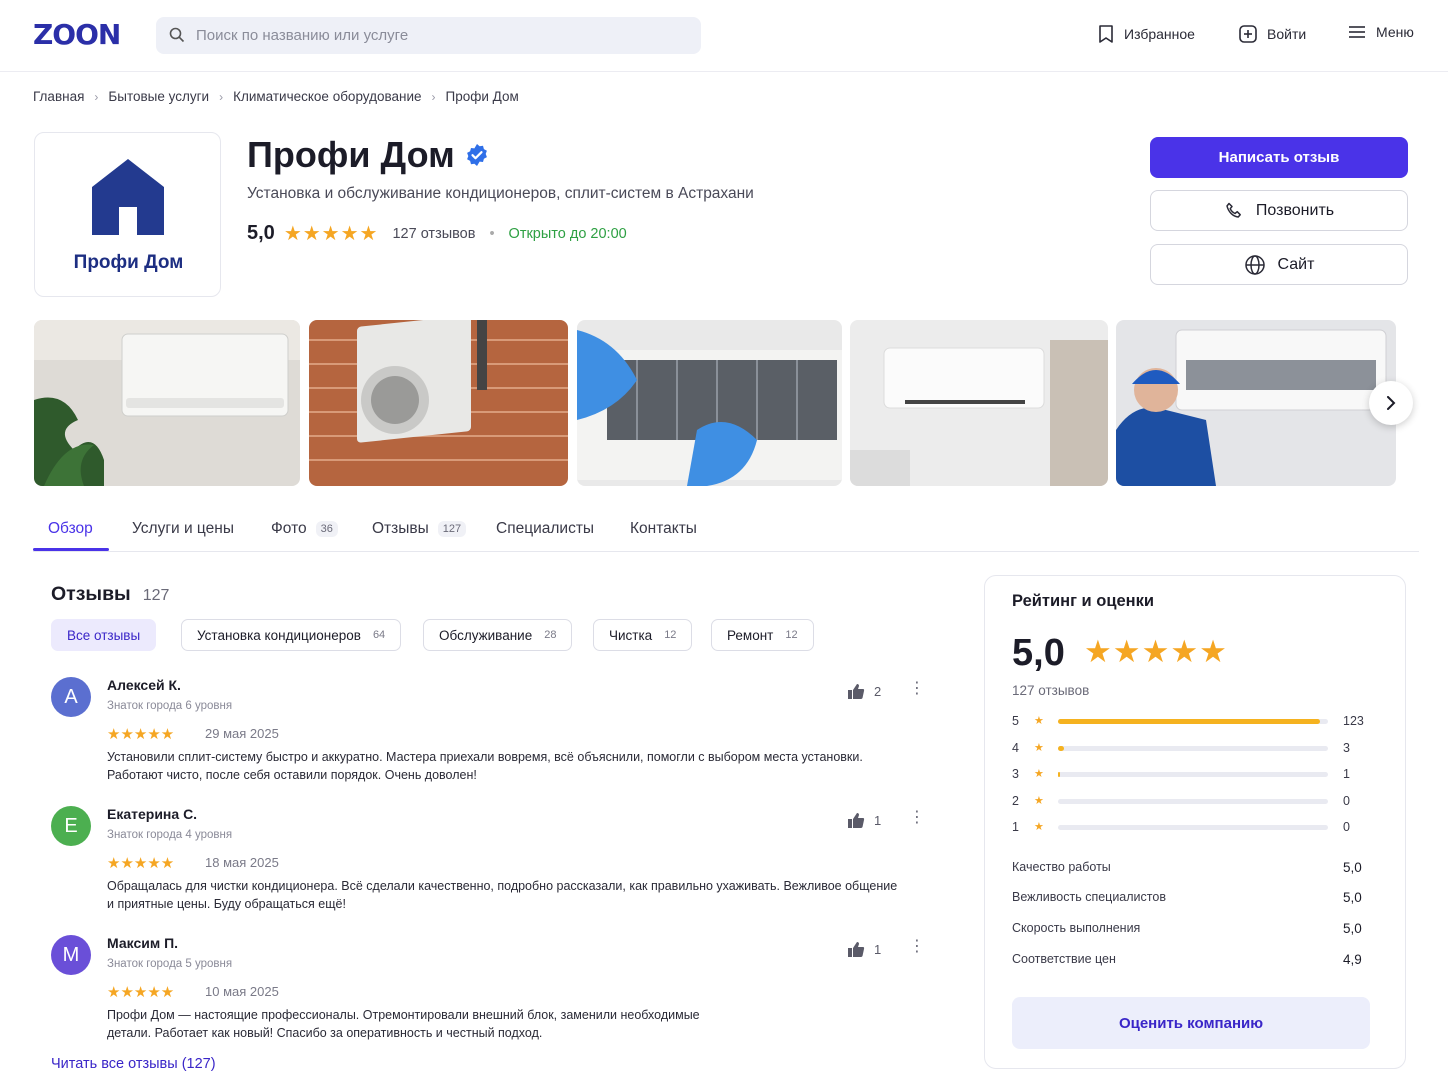  I want to click on reviewer-name: Максим П., so click(142, 943).